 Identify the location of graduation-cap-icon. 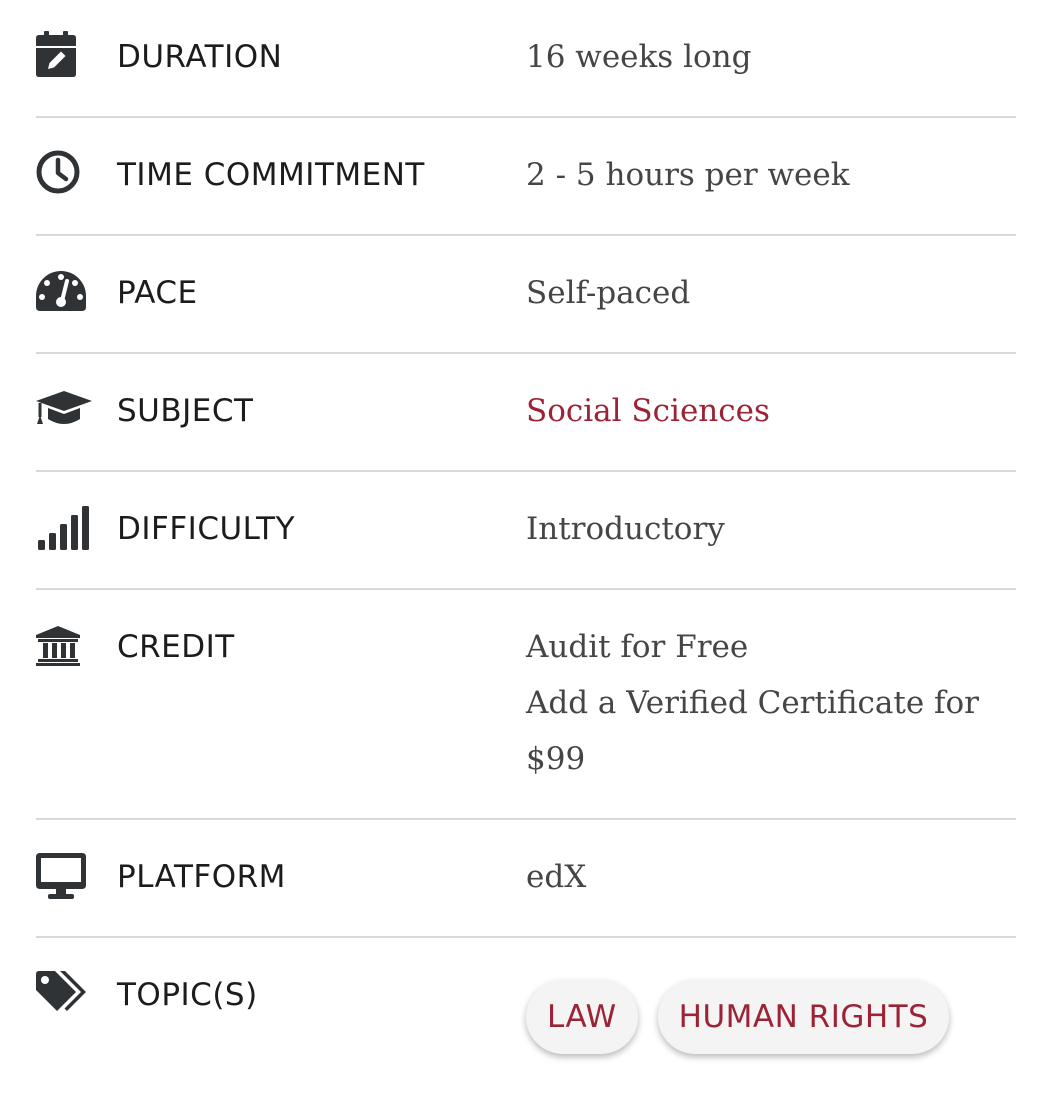
(64, 408).